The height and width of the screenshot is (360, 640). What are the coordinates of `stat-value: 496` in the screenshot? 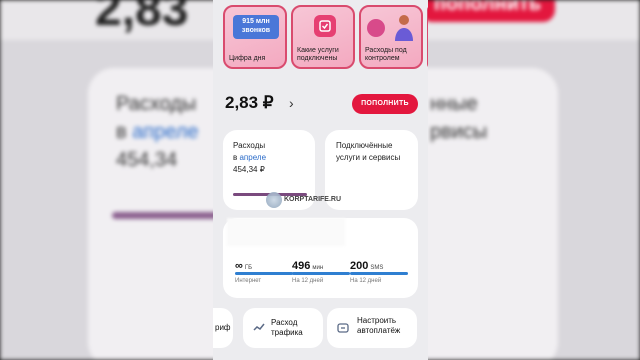 It's located at (301, 266).